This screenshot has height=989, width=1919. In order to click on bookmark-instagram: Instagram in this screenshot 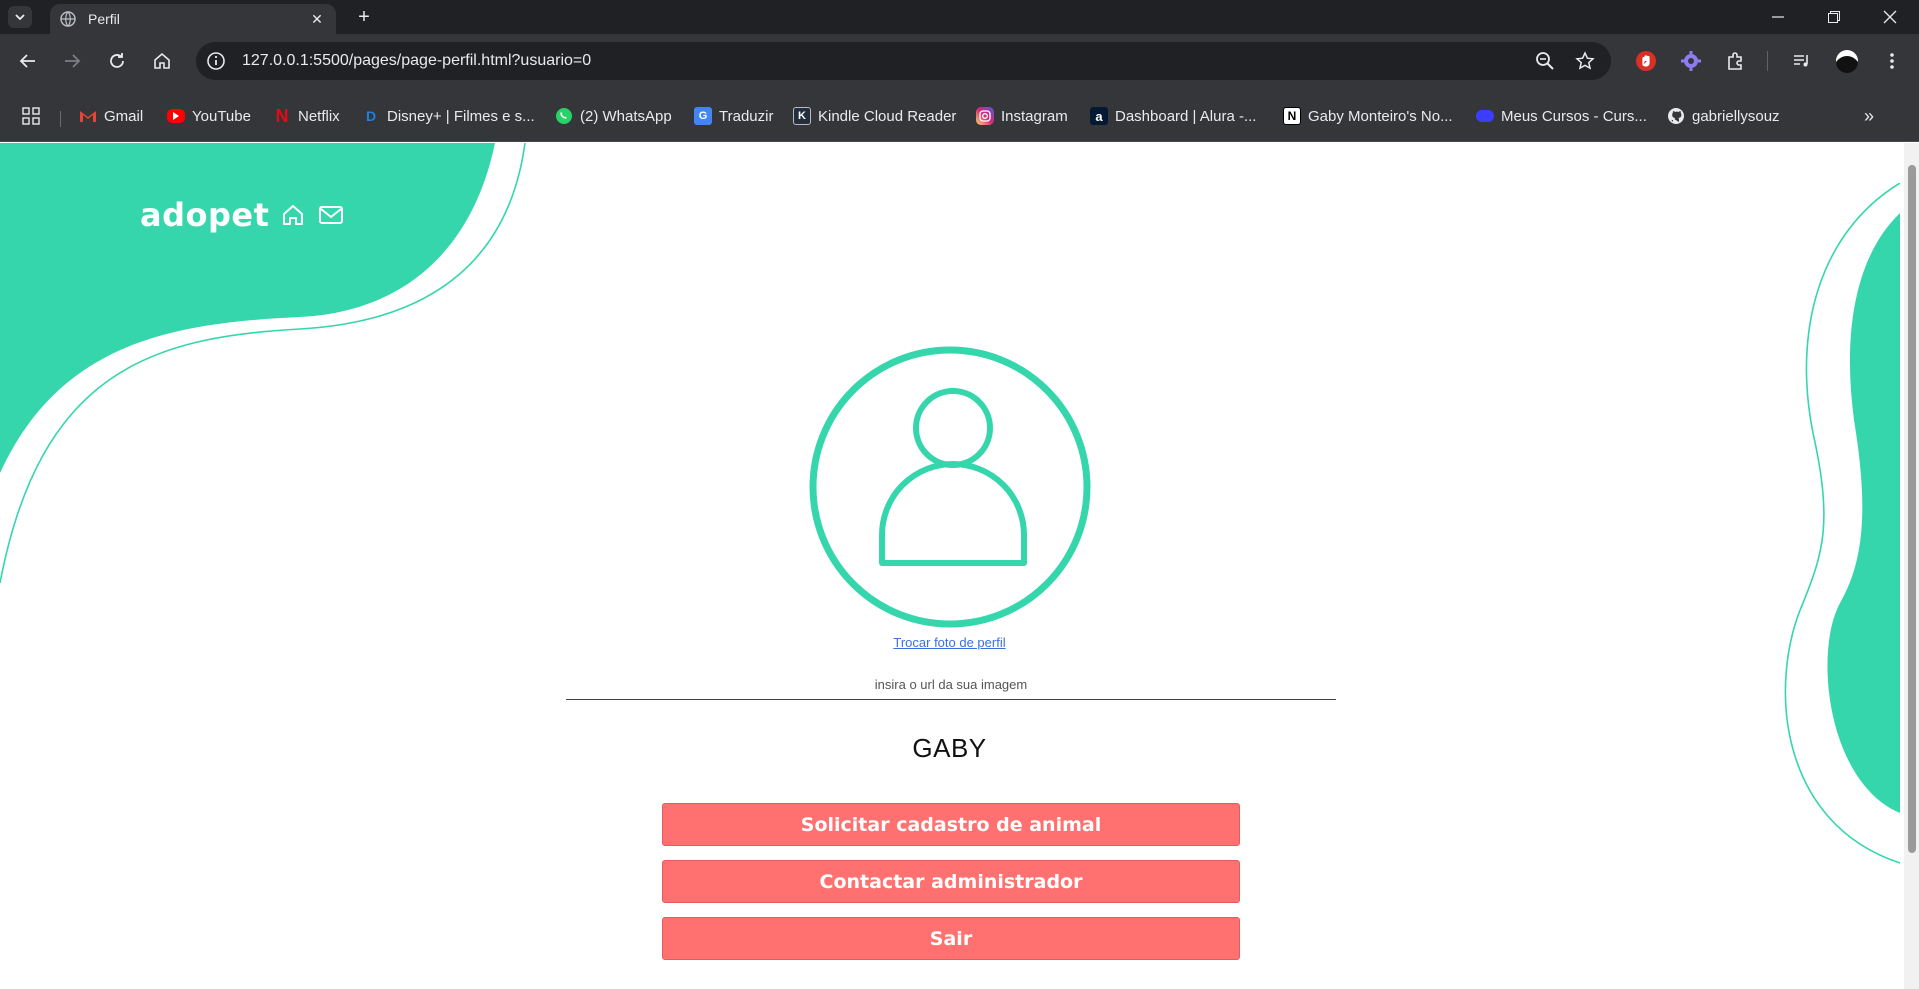, I will do `click(1022, 116)`.